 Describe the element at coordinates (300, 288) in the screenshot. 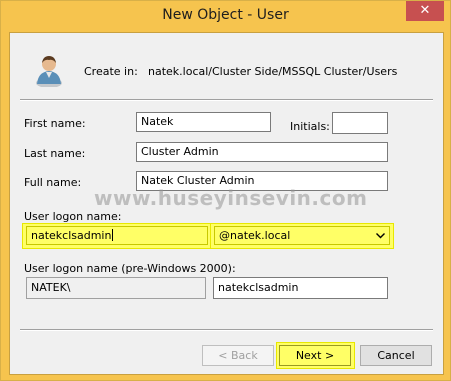

I see `pre2000-logon-field: natekclsadmin` at that location.